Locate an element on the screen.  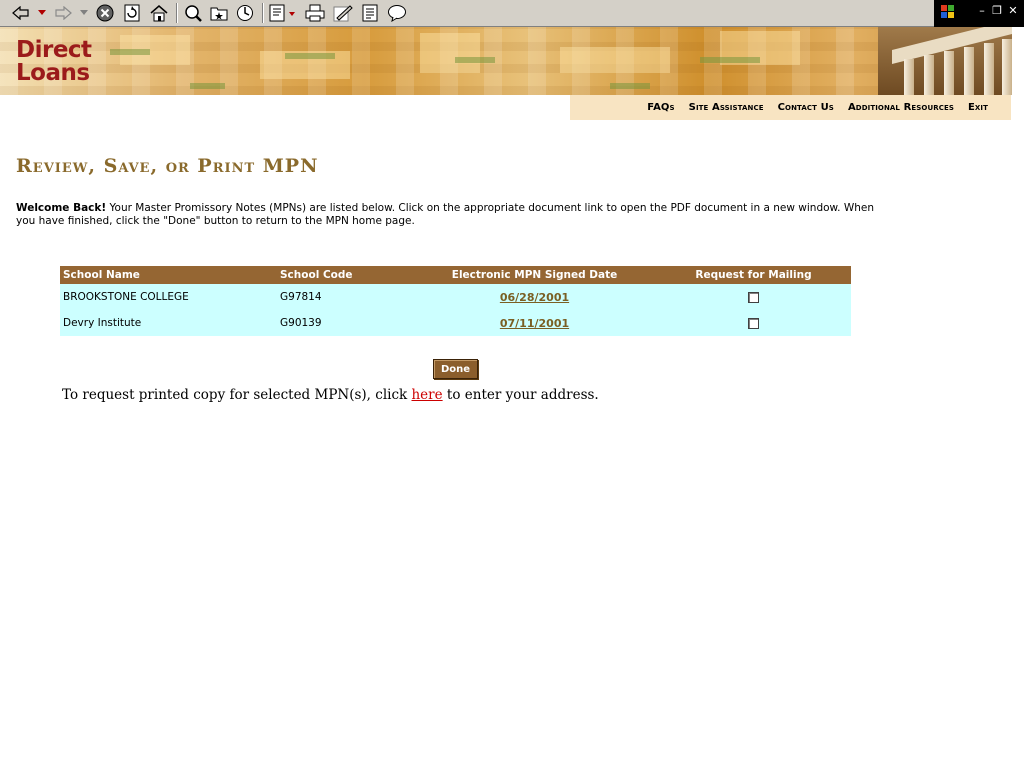
table-row: Devry Institute G90139 07/11/2001 is located at coordinates (455, 323).